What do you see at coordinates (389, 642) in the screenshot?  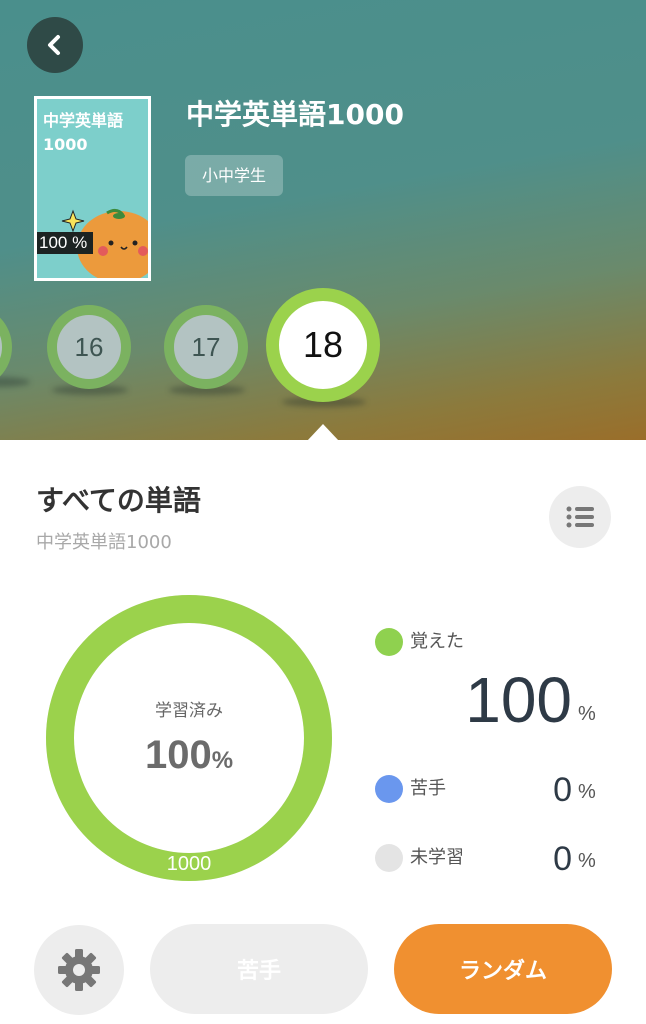 I see `legend-learned-dot` at bounding box center [389, 642].